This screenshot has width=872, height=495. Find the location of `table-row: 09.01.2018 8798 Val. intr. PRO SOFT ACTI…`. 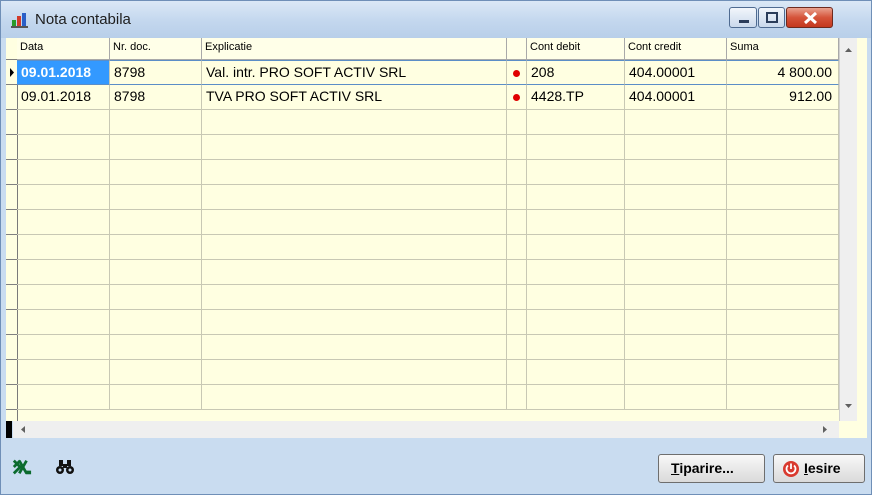

table-row: 09.01.2018 8798 Val. intr. PRO SOFT ACTI… is located at coordinates (428, 72).